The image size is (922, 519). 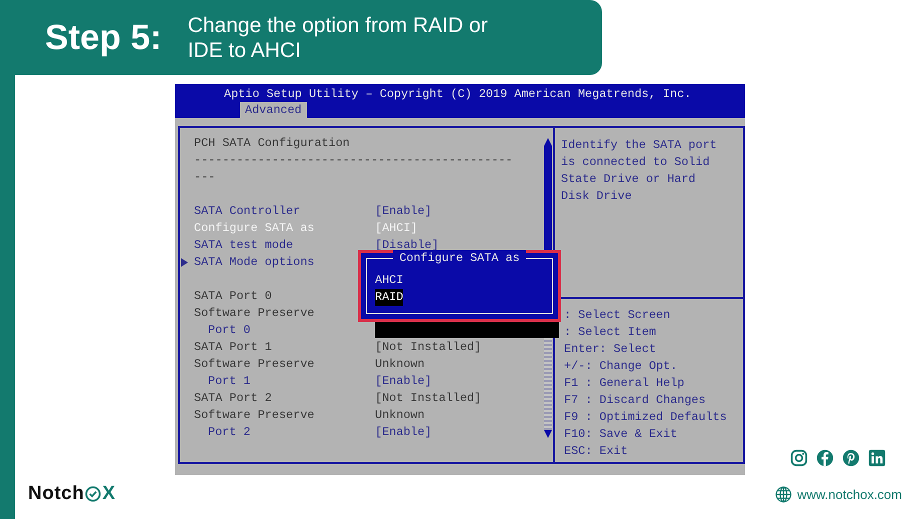 I want to click on setting-label: SATA Controller, so click(x=247, y=211).